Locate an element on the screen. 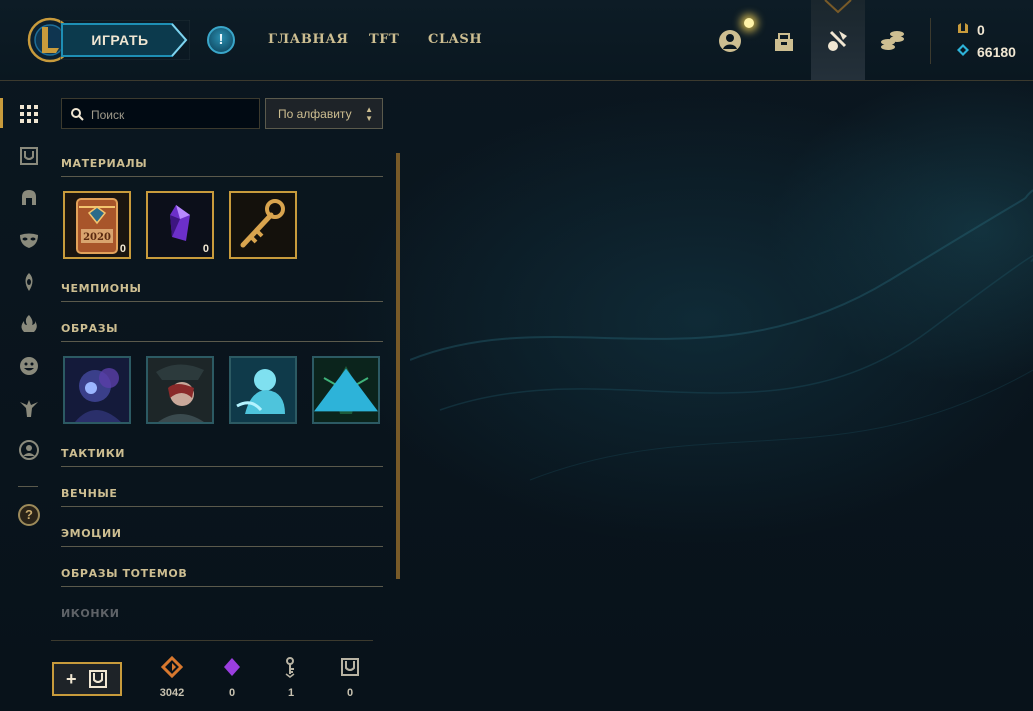 The width and height of the screenshot is (1033, 711). sort-label: По алфавиту is located at coordinates (315, 114).